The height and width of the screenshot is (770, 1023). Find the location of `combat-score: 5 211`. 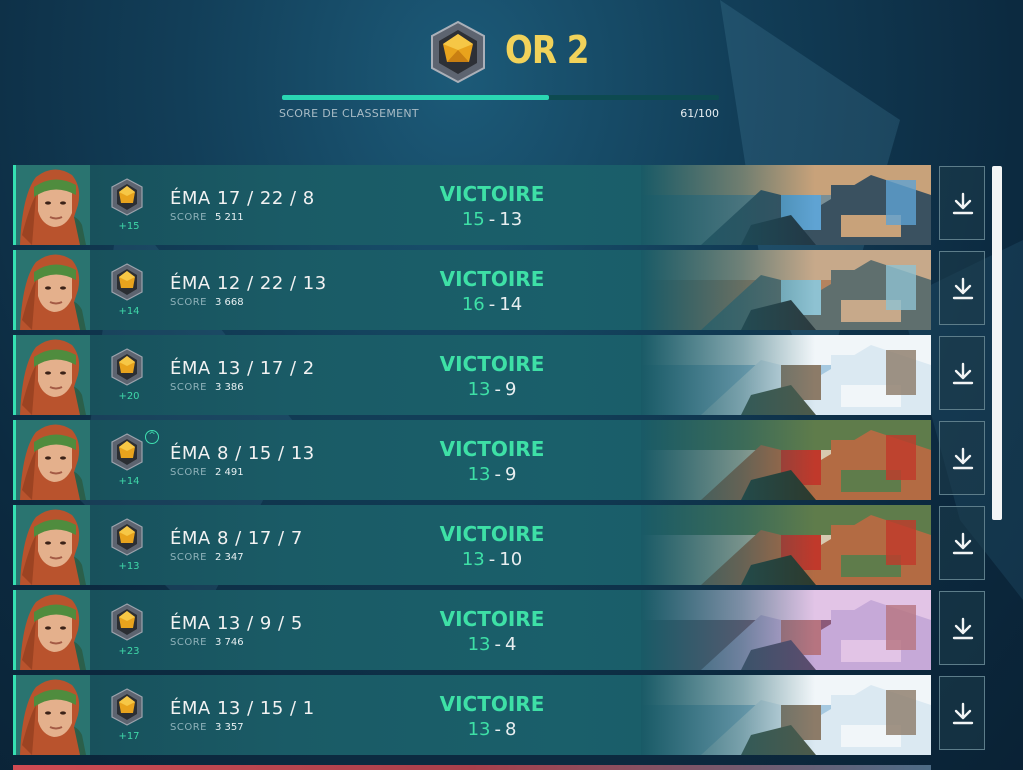

combat-score: 5 211 is located at coordinates (229, 217).